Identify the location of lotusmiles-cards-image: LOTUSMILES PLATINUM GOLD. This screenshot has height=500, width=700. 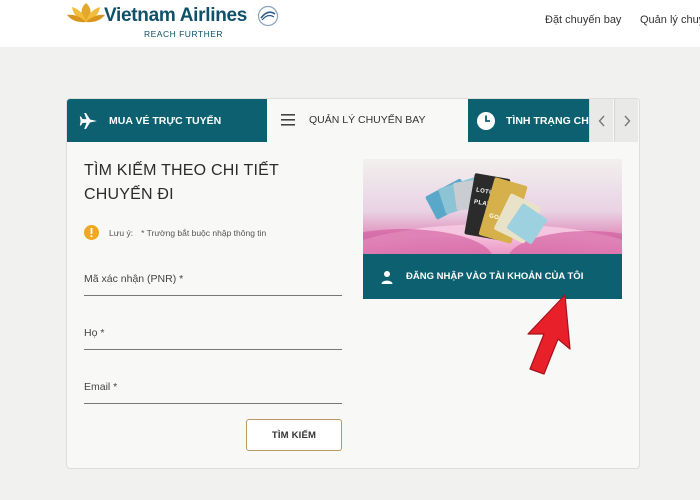
(492, 206).